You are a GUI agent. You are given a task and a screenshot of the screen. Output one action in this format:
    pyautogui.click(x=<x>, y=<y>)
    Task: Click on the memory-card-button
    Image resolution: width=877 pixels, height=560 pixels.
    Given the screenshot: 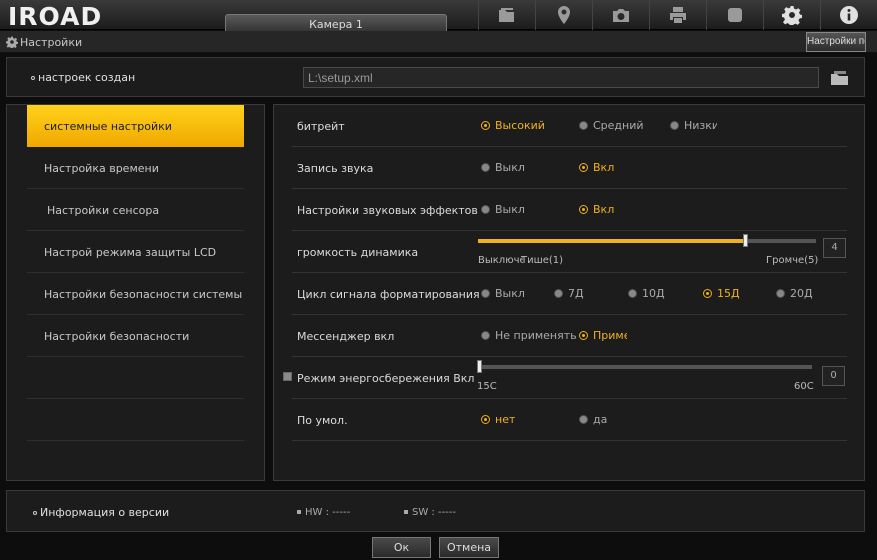 What is the action you would take?
    pyautogui.click(x=734, y=15)
    